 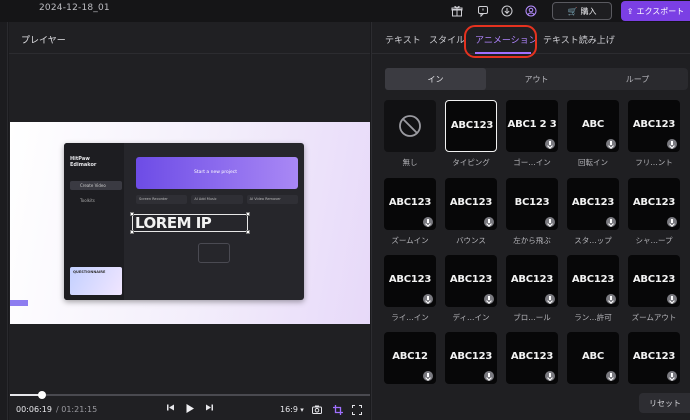 I want to click on playhead-handle, so click(x=42, y=395).